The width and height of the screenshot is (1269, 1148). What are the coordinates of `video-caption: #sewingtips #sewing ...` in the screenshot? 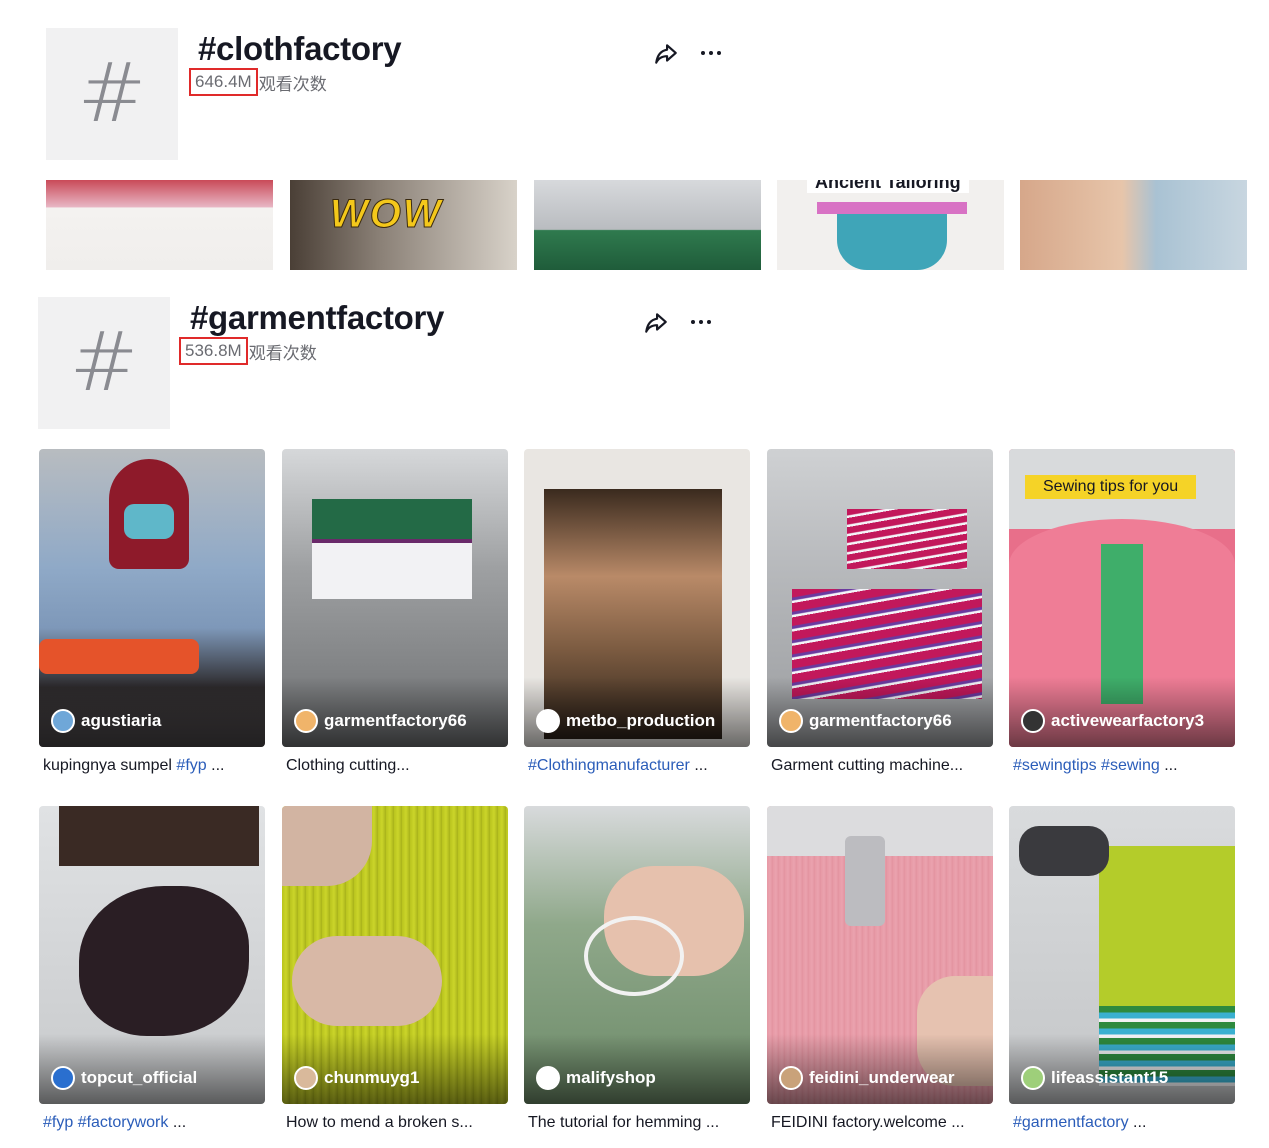 It's located at (1122, 766).